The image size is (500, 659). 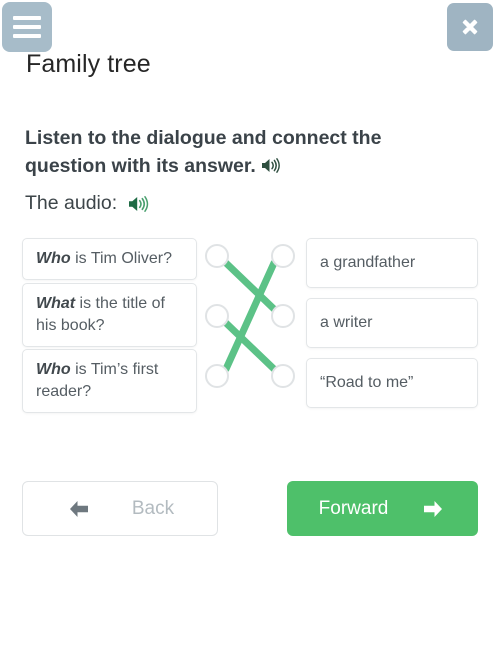 I want to click on back-button-label: Back, so click(x=153, y=508).